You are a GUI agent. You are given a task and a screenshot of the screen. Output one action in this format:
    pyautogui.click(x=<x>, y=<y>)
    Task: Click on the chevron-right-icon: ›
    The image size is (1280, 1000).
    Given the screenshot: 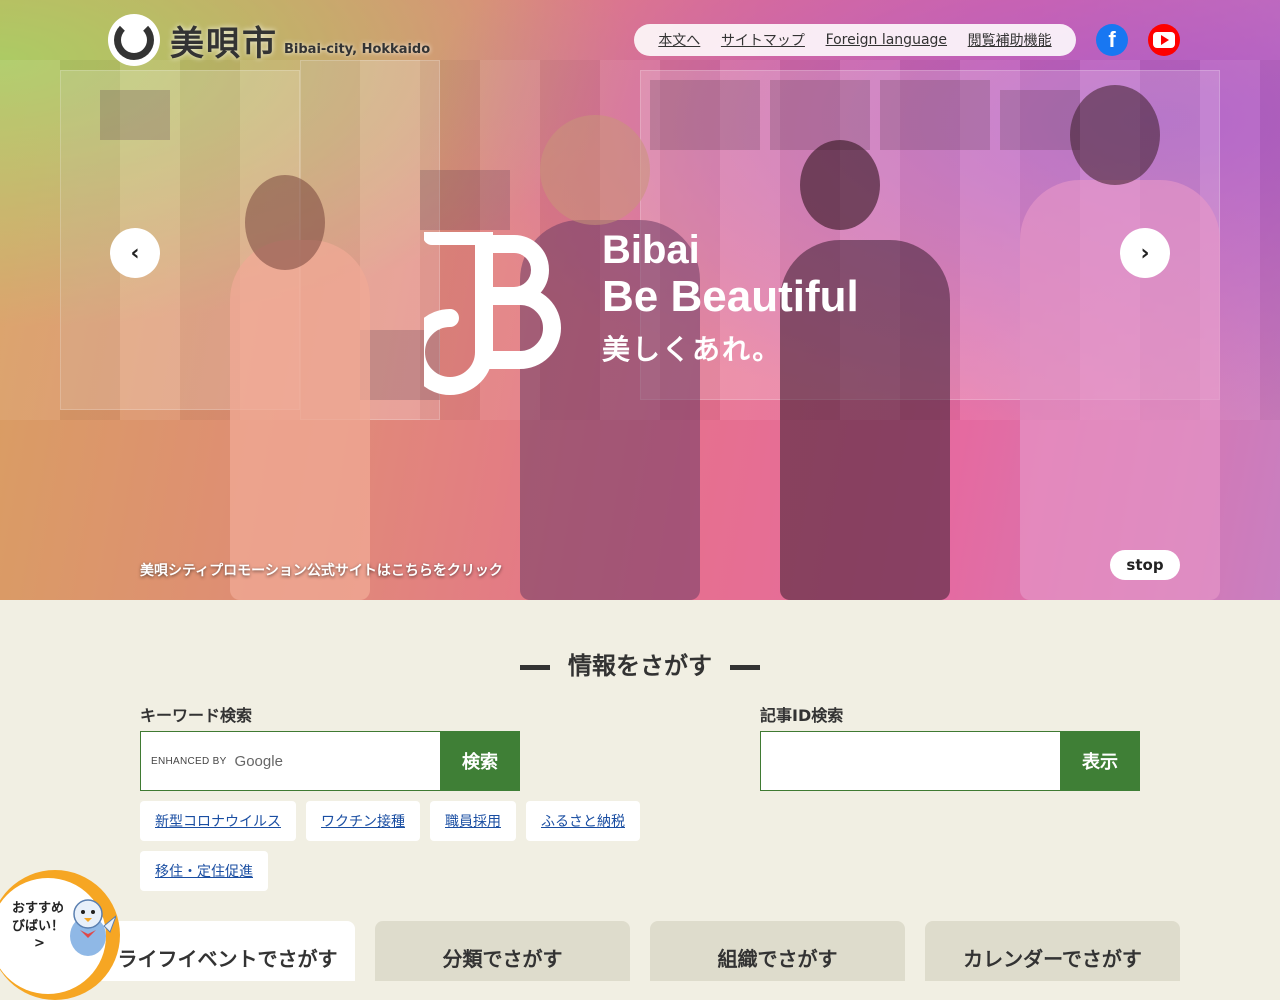 What is the action you would take?
    pyautogui.click(x=1145, y=253)
    